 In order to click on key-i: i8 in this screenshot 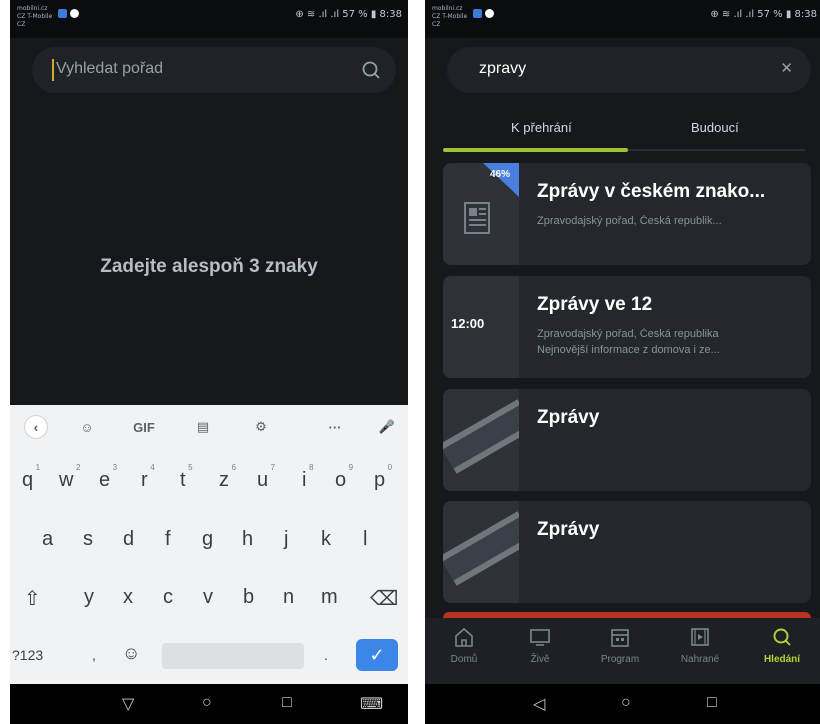, I will do `click(307, 477)`.